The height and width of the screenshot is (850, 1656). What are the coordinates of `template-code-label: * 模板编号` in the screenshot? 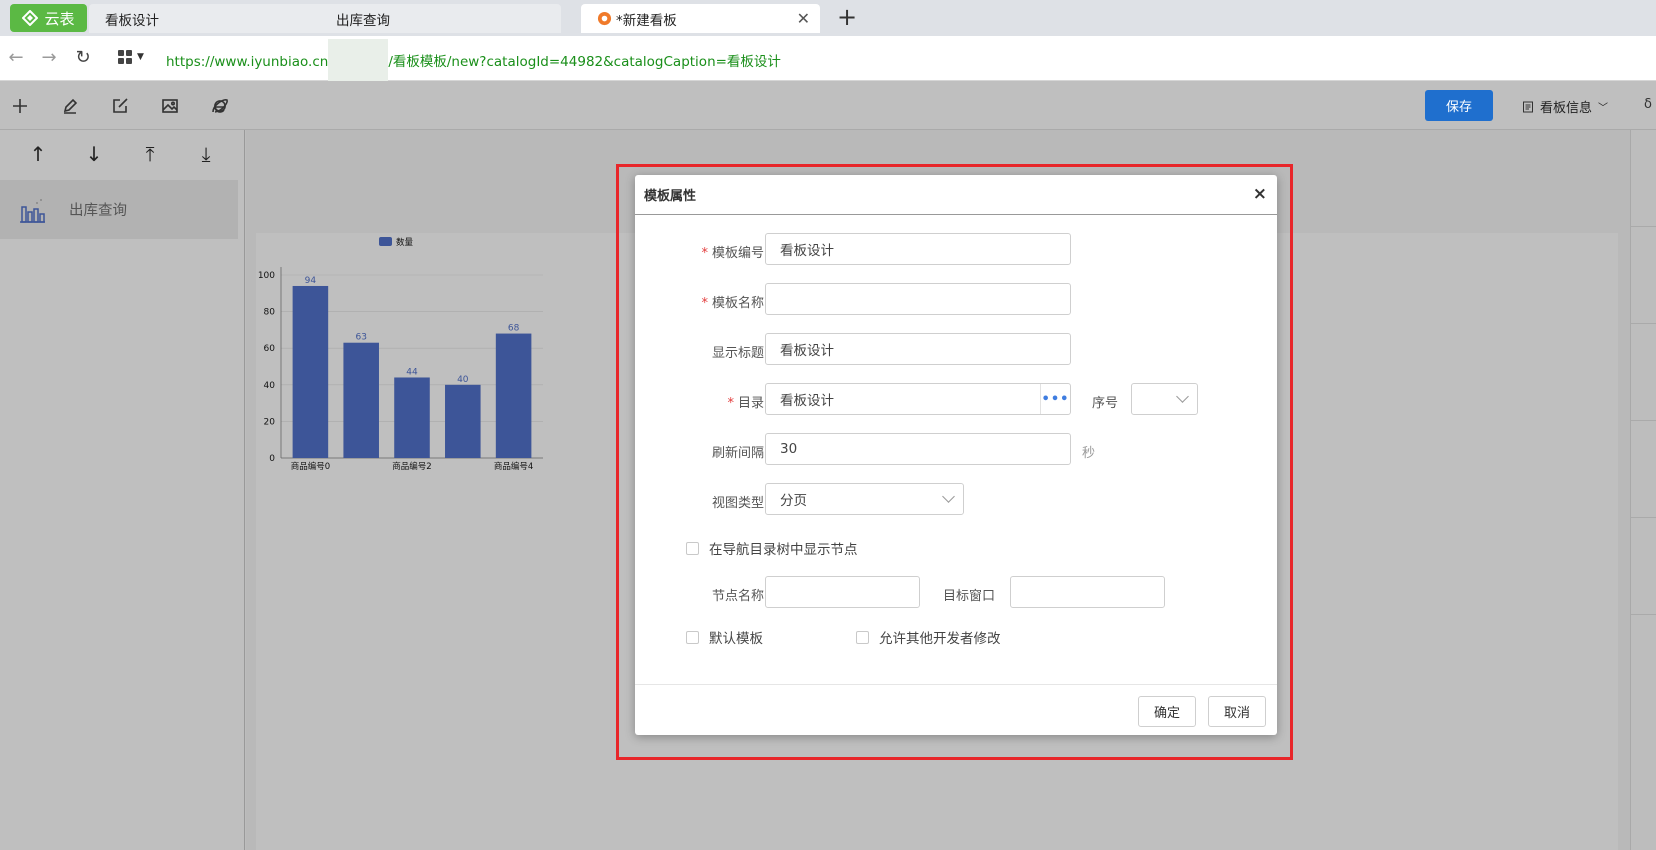 It's located at (732, 251).